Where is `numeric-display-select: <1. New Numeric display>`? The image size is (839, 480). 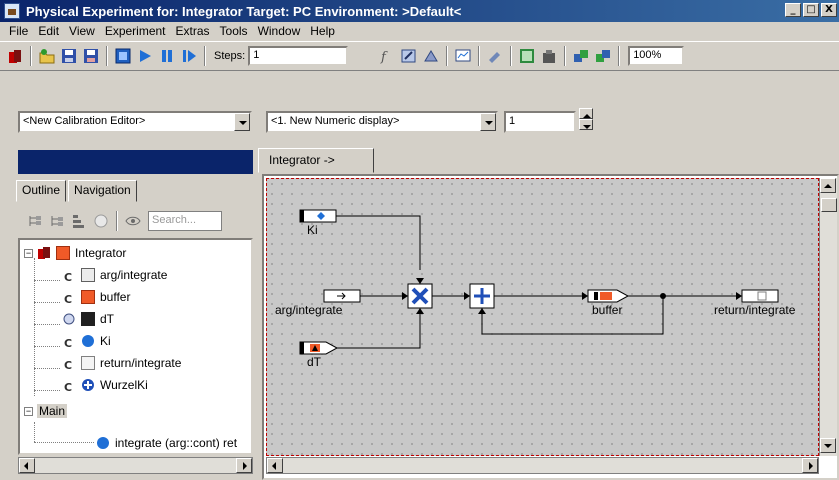
numeric-display-select: <1. New Numeric display> is located at coordinates (382, 122).